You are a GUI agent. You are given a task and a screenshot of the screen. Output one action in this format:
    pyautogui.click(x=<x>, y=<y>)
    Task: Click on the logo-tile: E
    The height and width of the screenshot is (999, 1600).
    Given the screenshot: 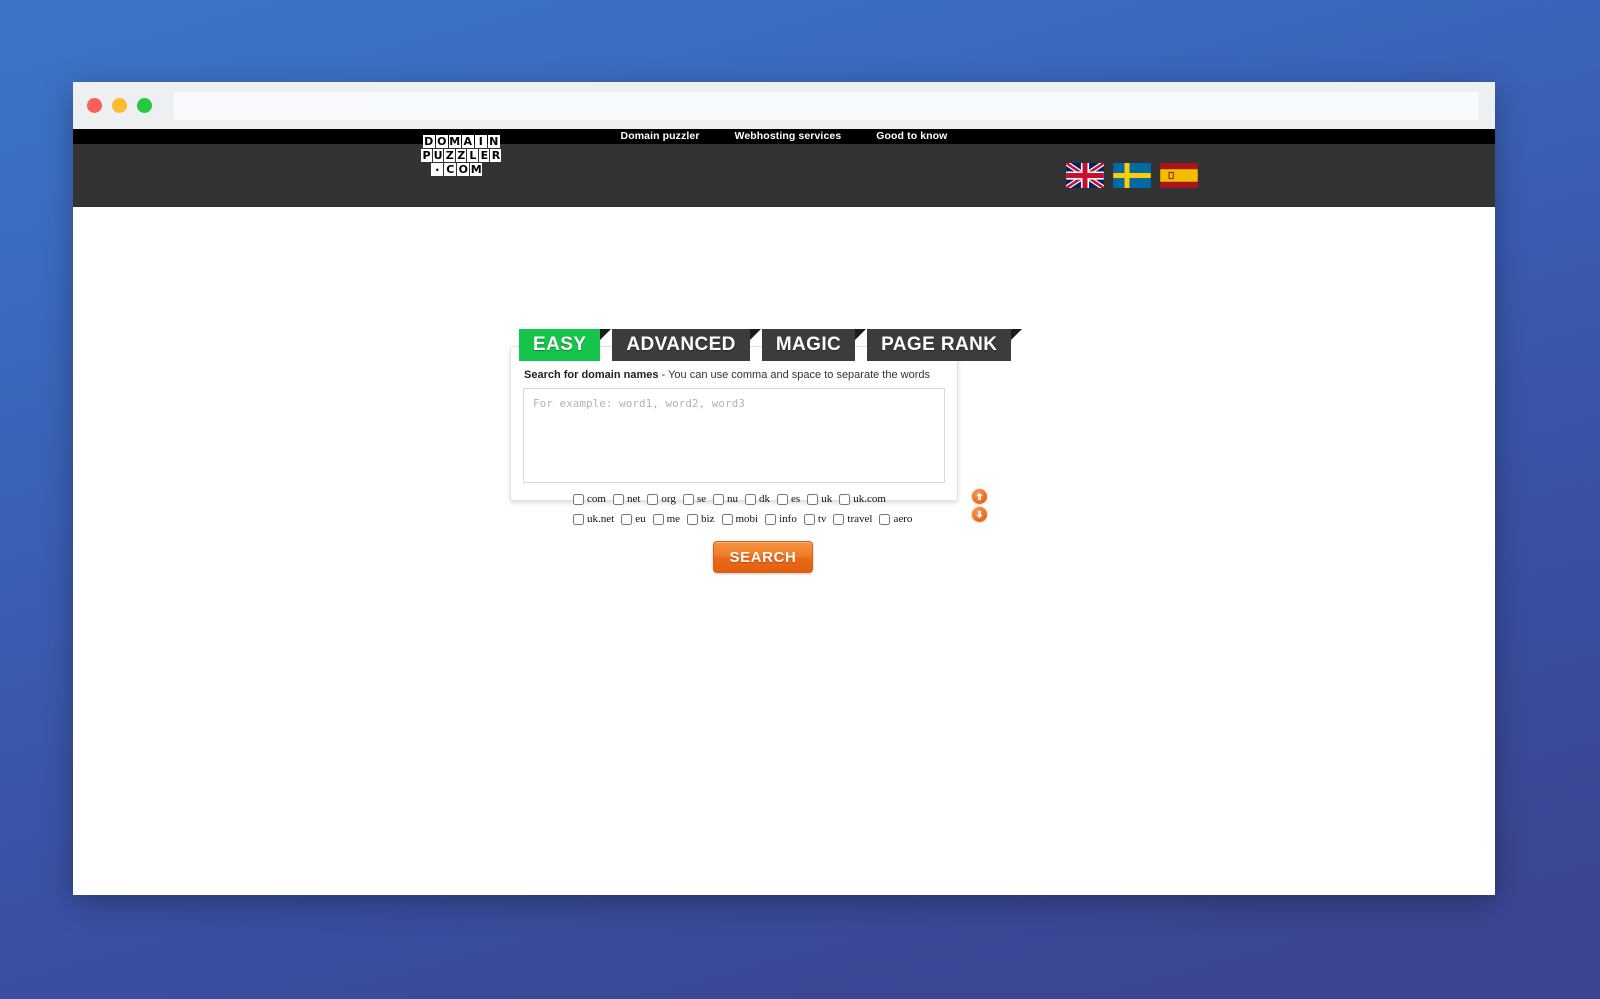 What is the action you would take?
    pyautogui.click(x=484, y=155)
    